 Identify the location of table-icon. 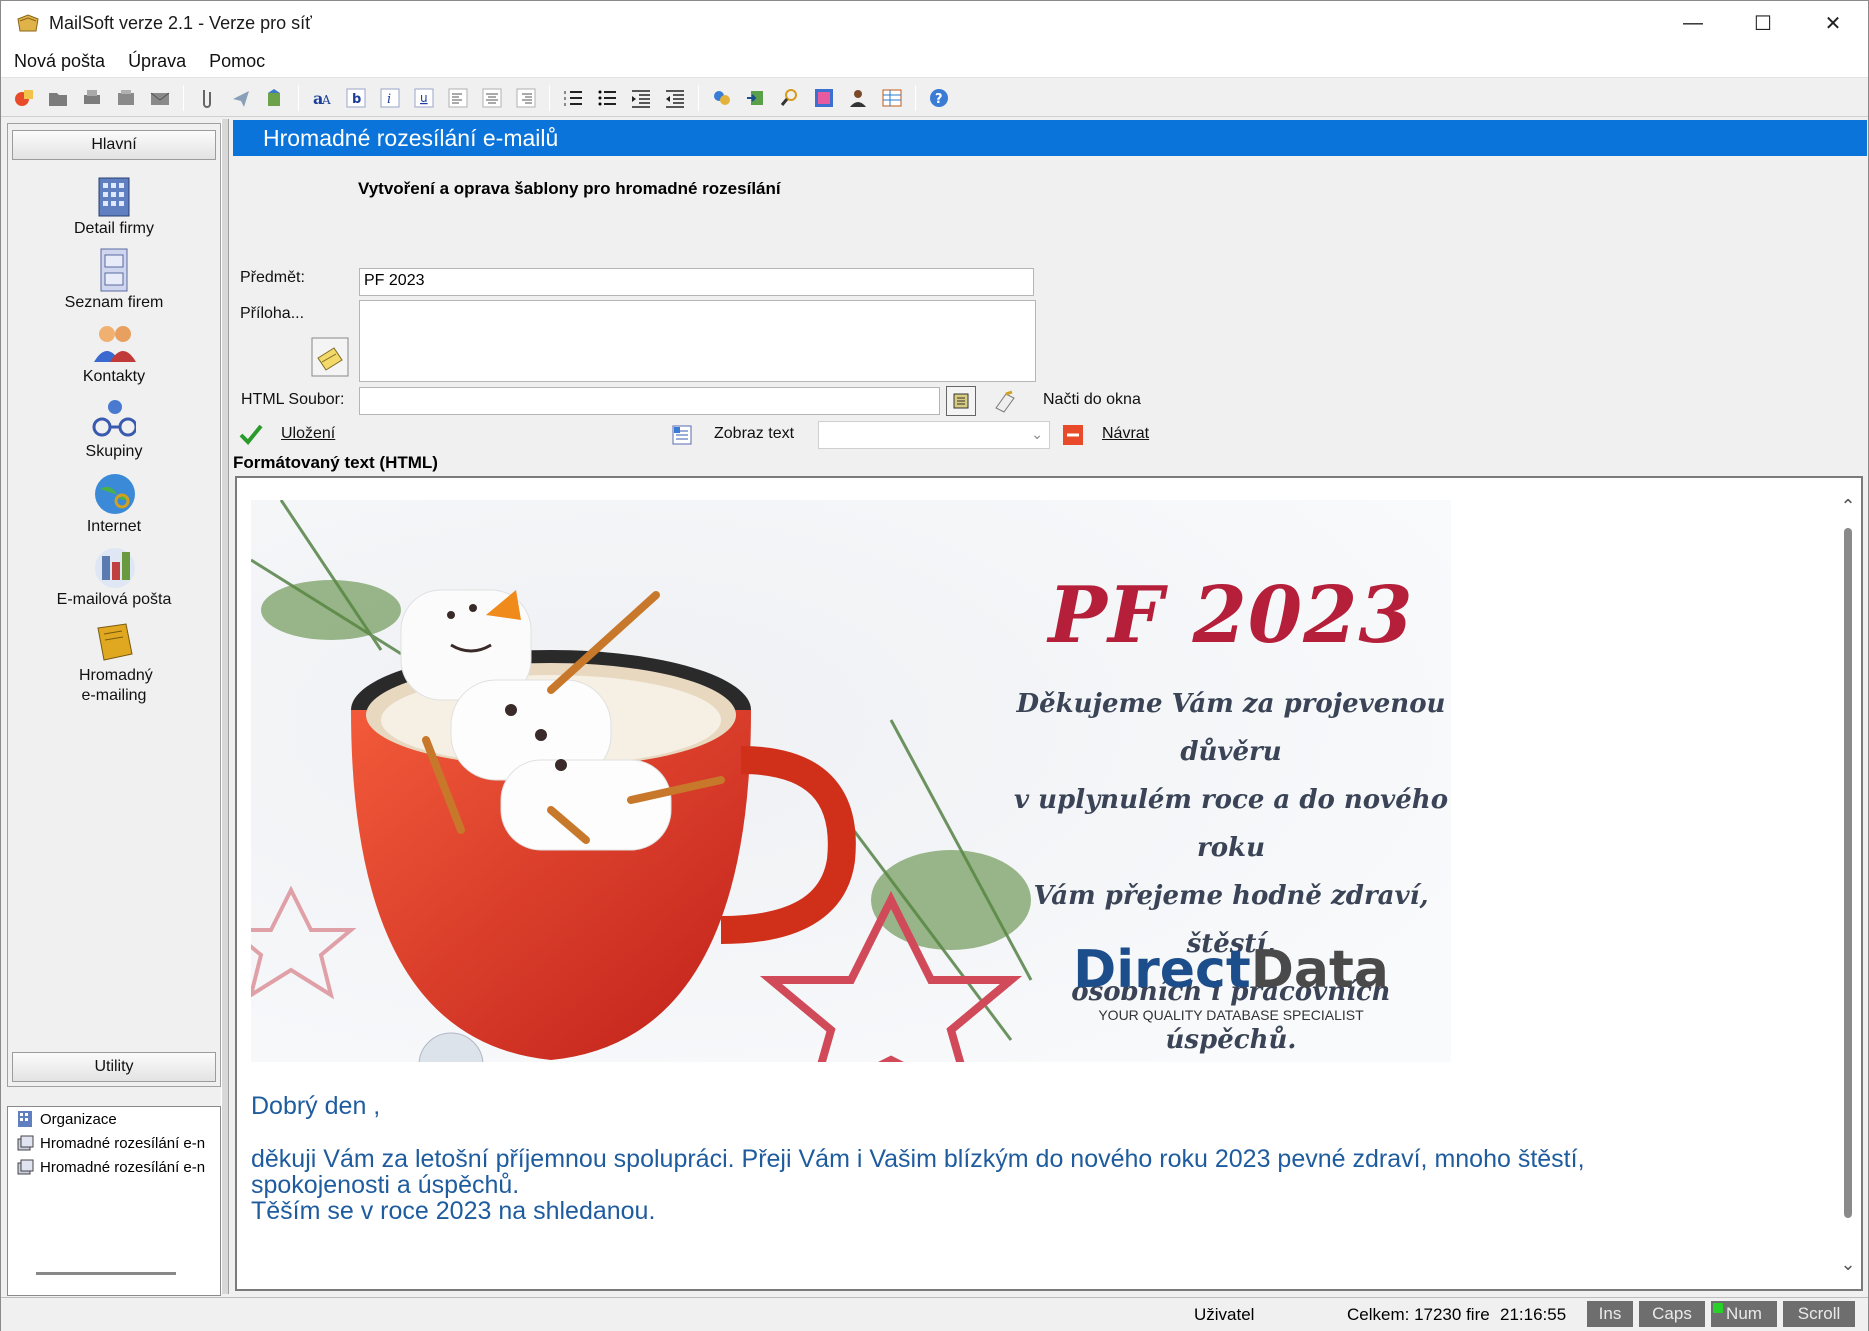
(892, 98).